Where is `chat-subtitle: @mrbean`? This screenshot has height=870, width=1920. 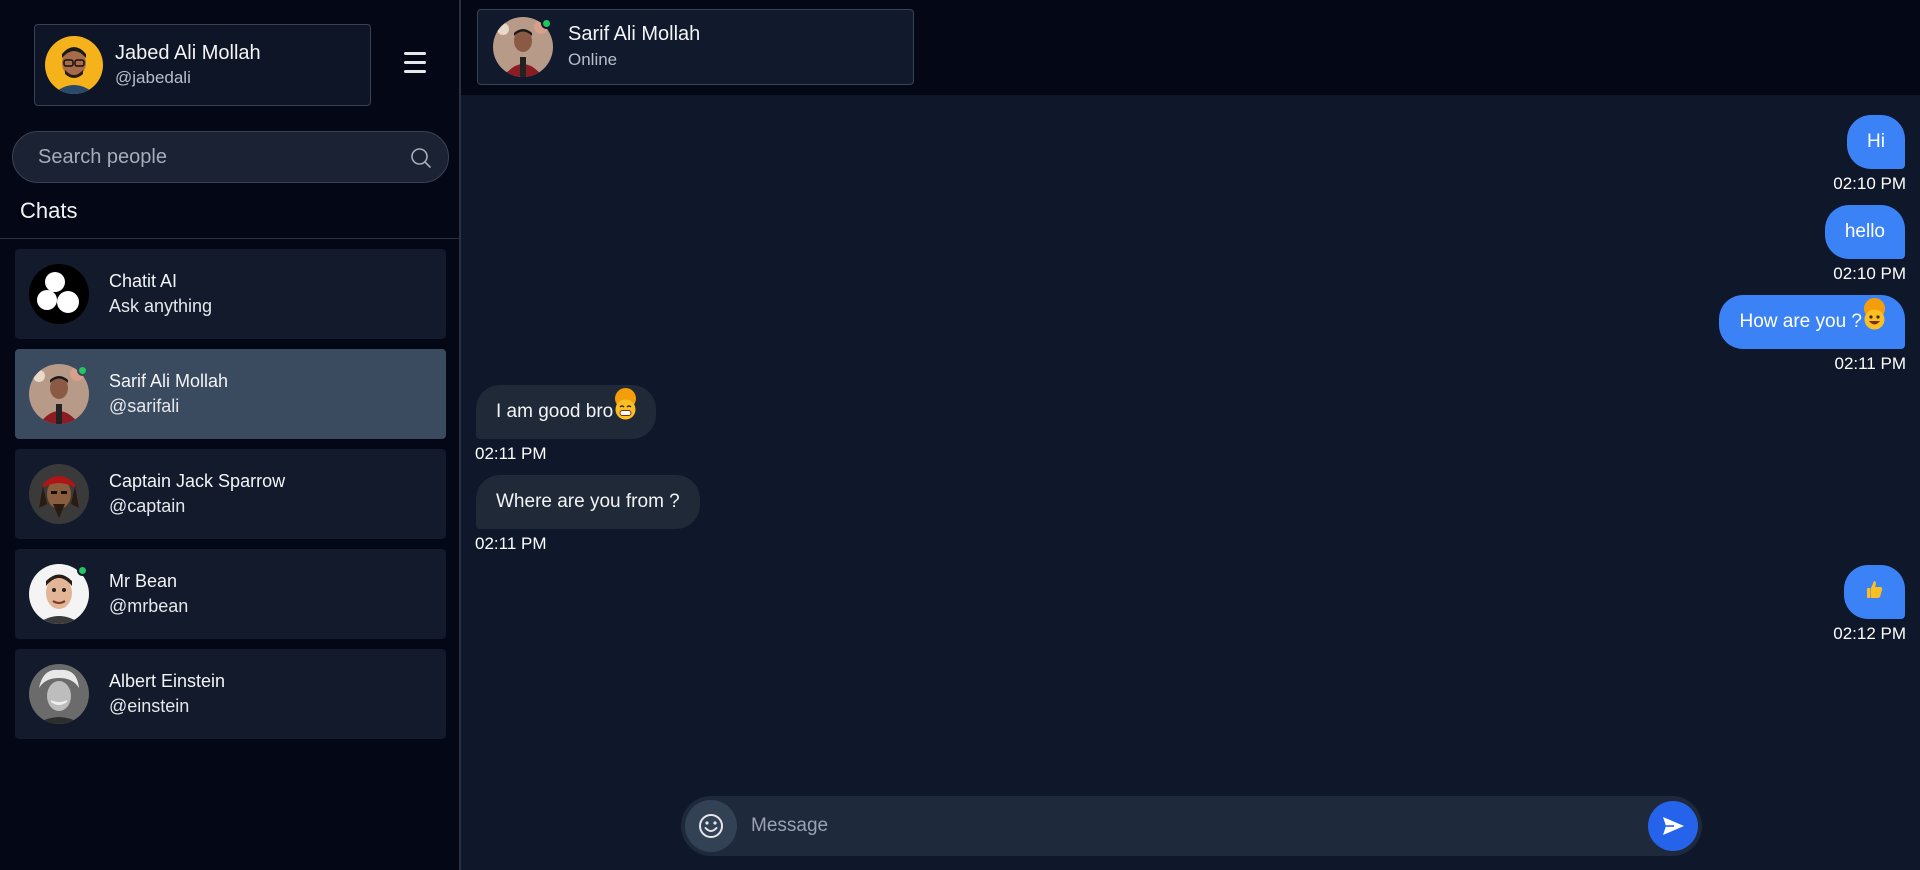 chat-subtitle: @mrbean is located at coordinates (149, 606).